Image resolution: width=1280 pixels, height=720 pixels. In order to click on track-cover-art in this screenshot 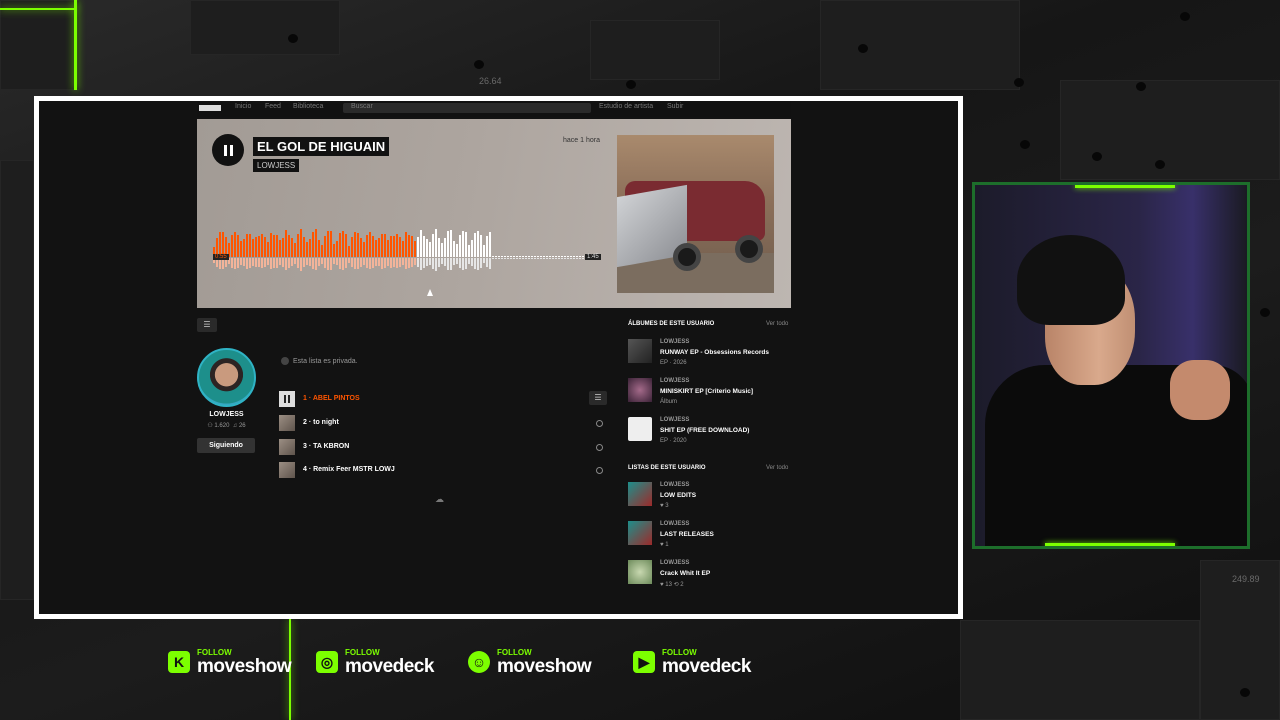, I will do `click(695, 214)`.